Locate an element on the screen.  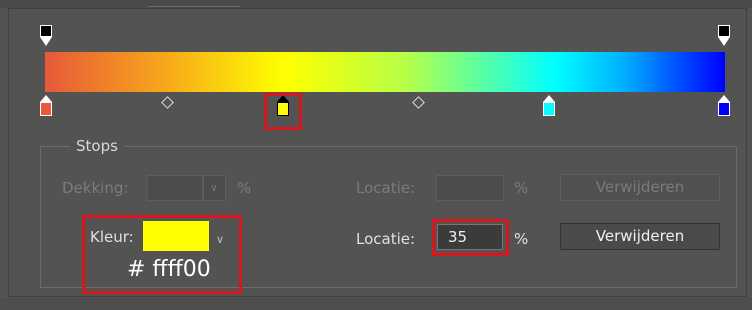
opacity-label: Dekking: is located at coordinates (95, 188).